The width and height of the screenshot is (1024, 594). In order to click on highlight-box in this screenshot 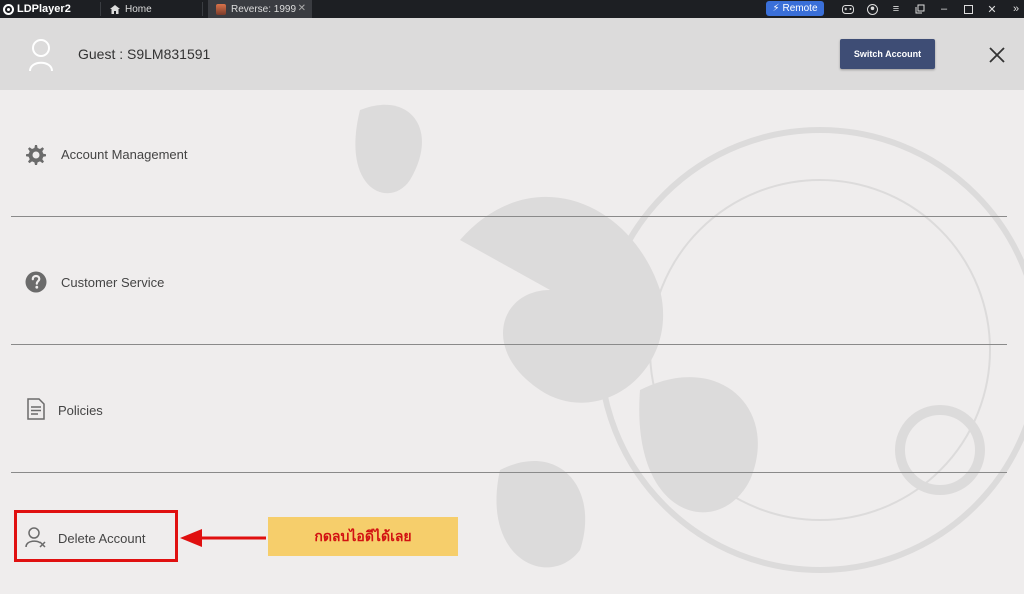, I will do `click(96, 536)`.